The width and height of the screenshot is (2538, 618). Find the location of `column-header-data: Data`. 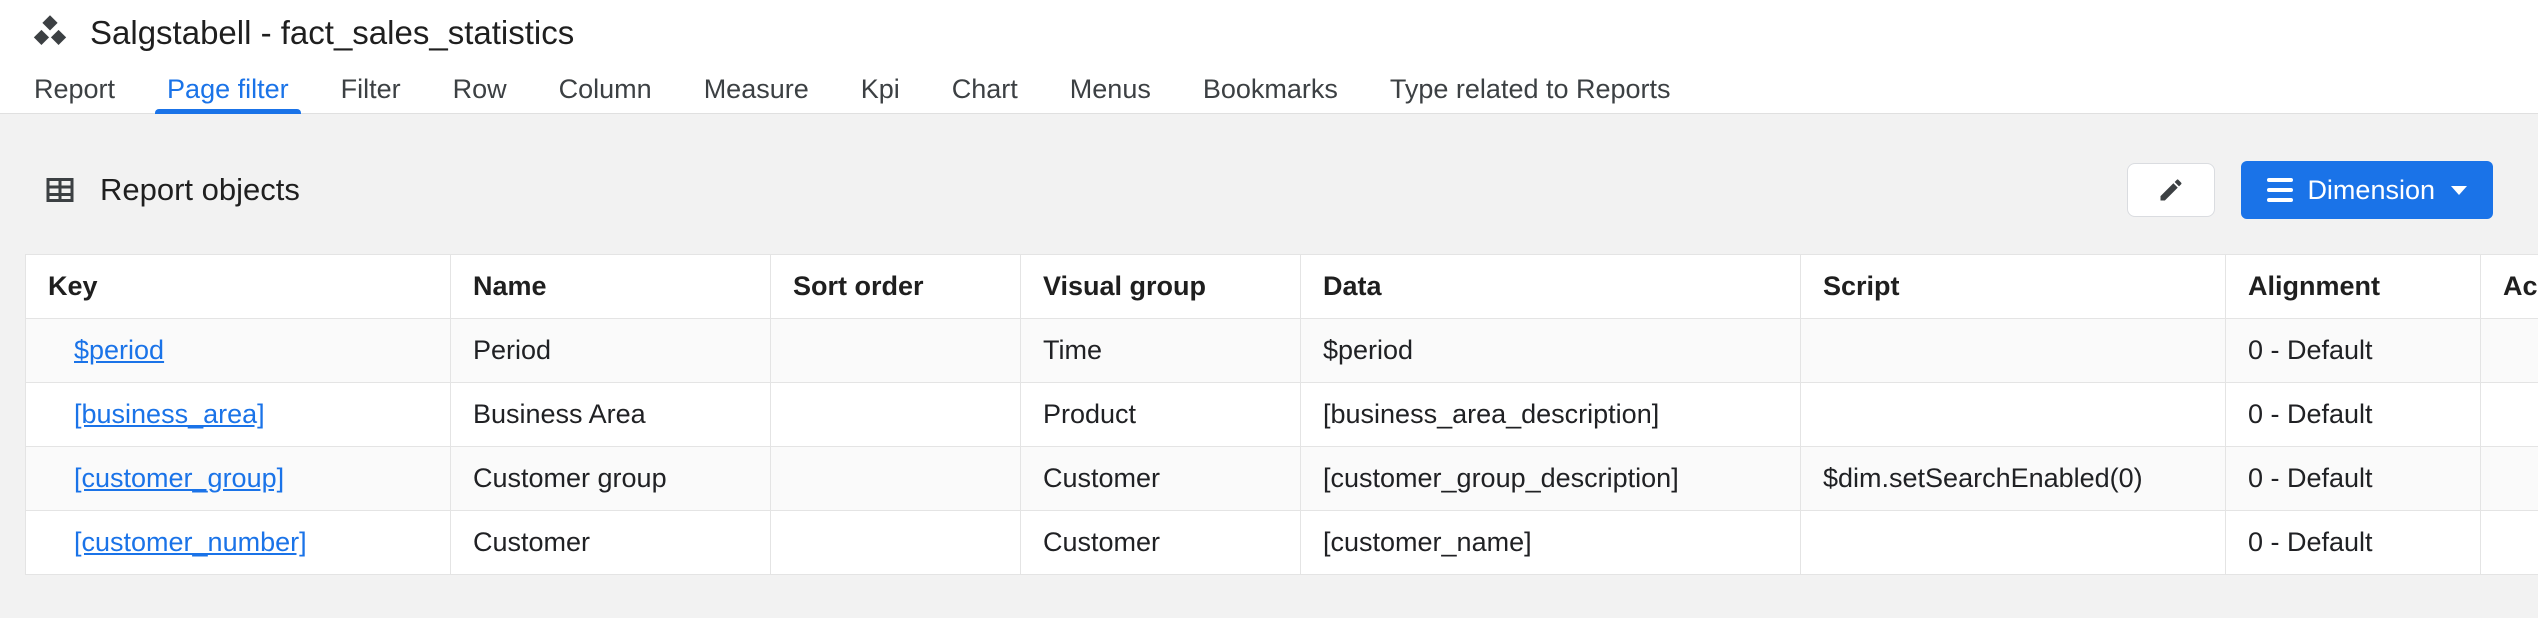

column-header-data: Data is located at coordinates (1550, 286).